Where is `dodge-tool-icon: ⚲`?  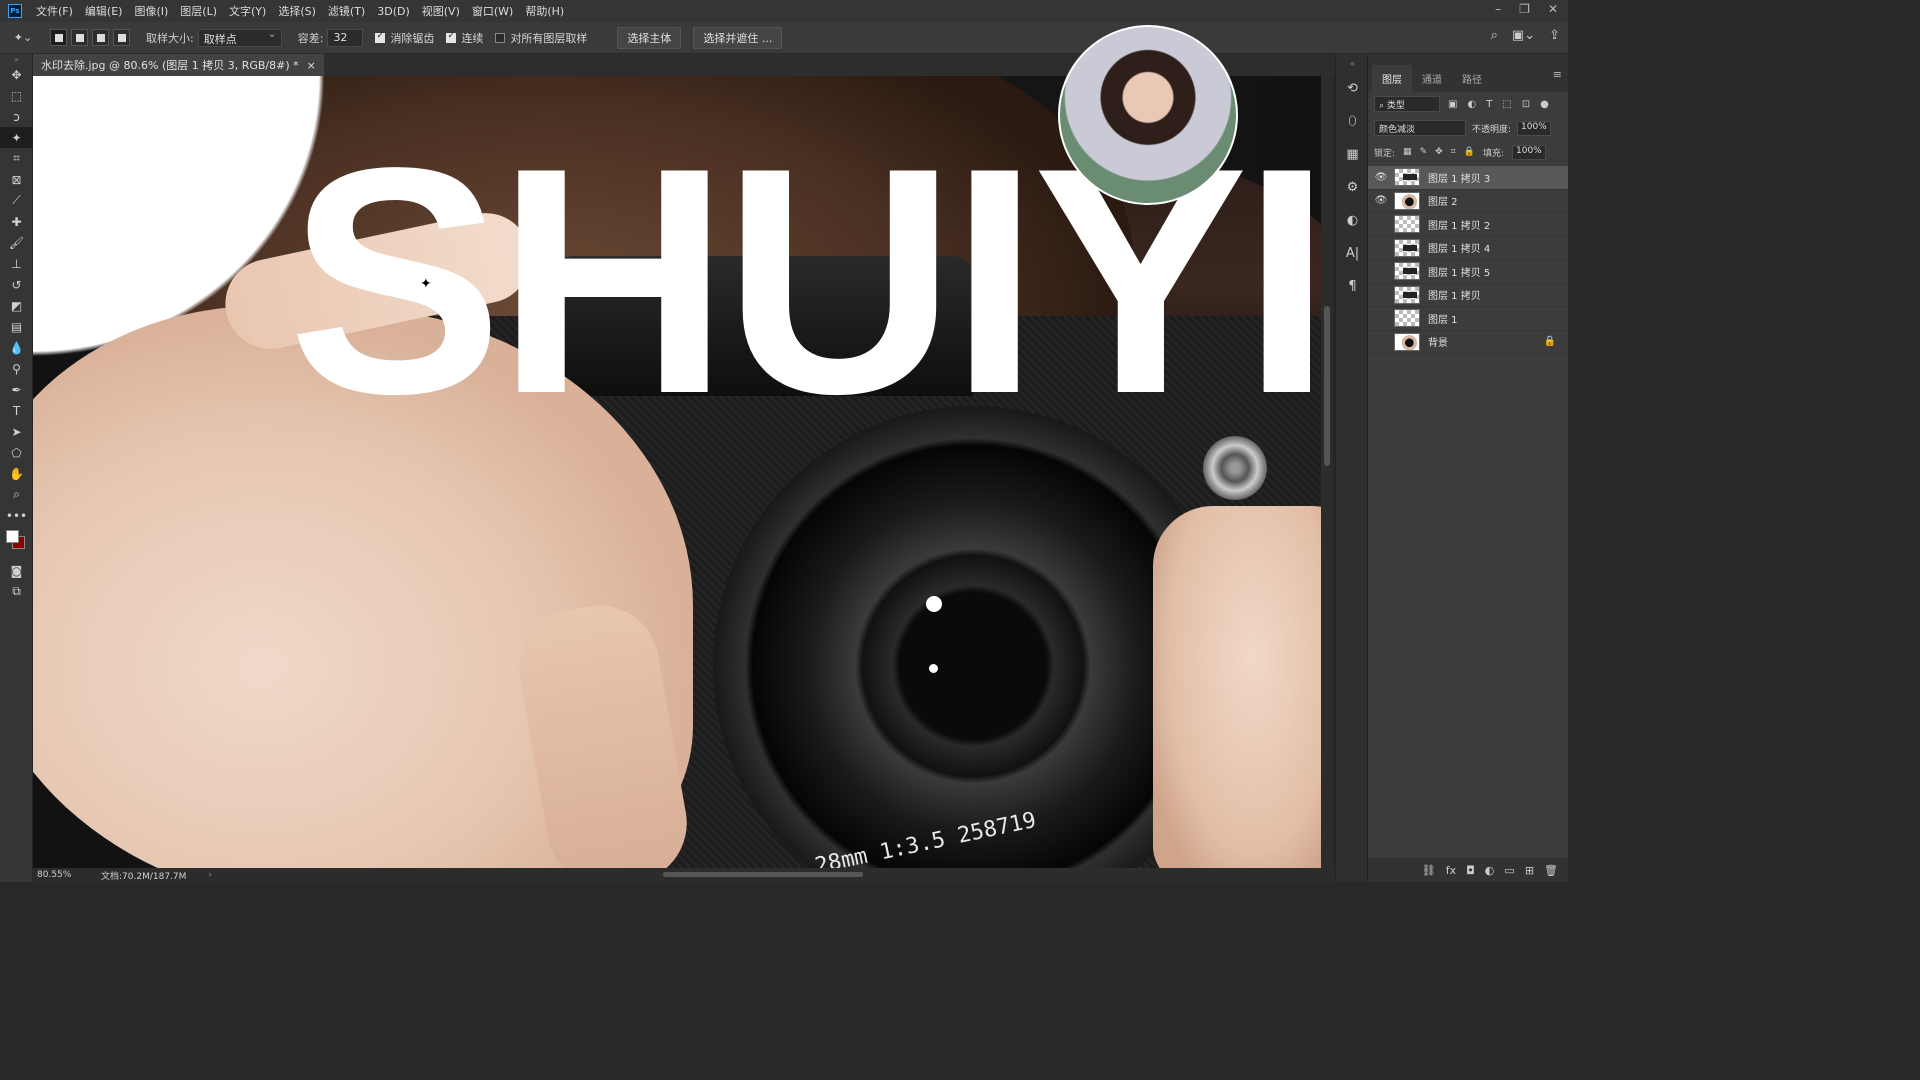 dodge-tool-icon: ⚲ is located at coordinates (16, 368).